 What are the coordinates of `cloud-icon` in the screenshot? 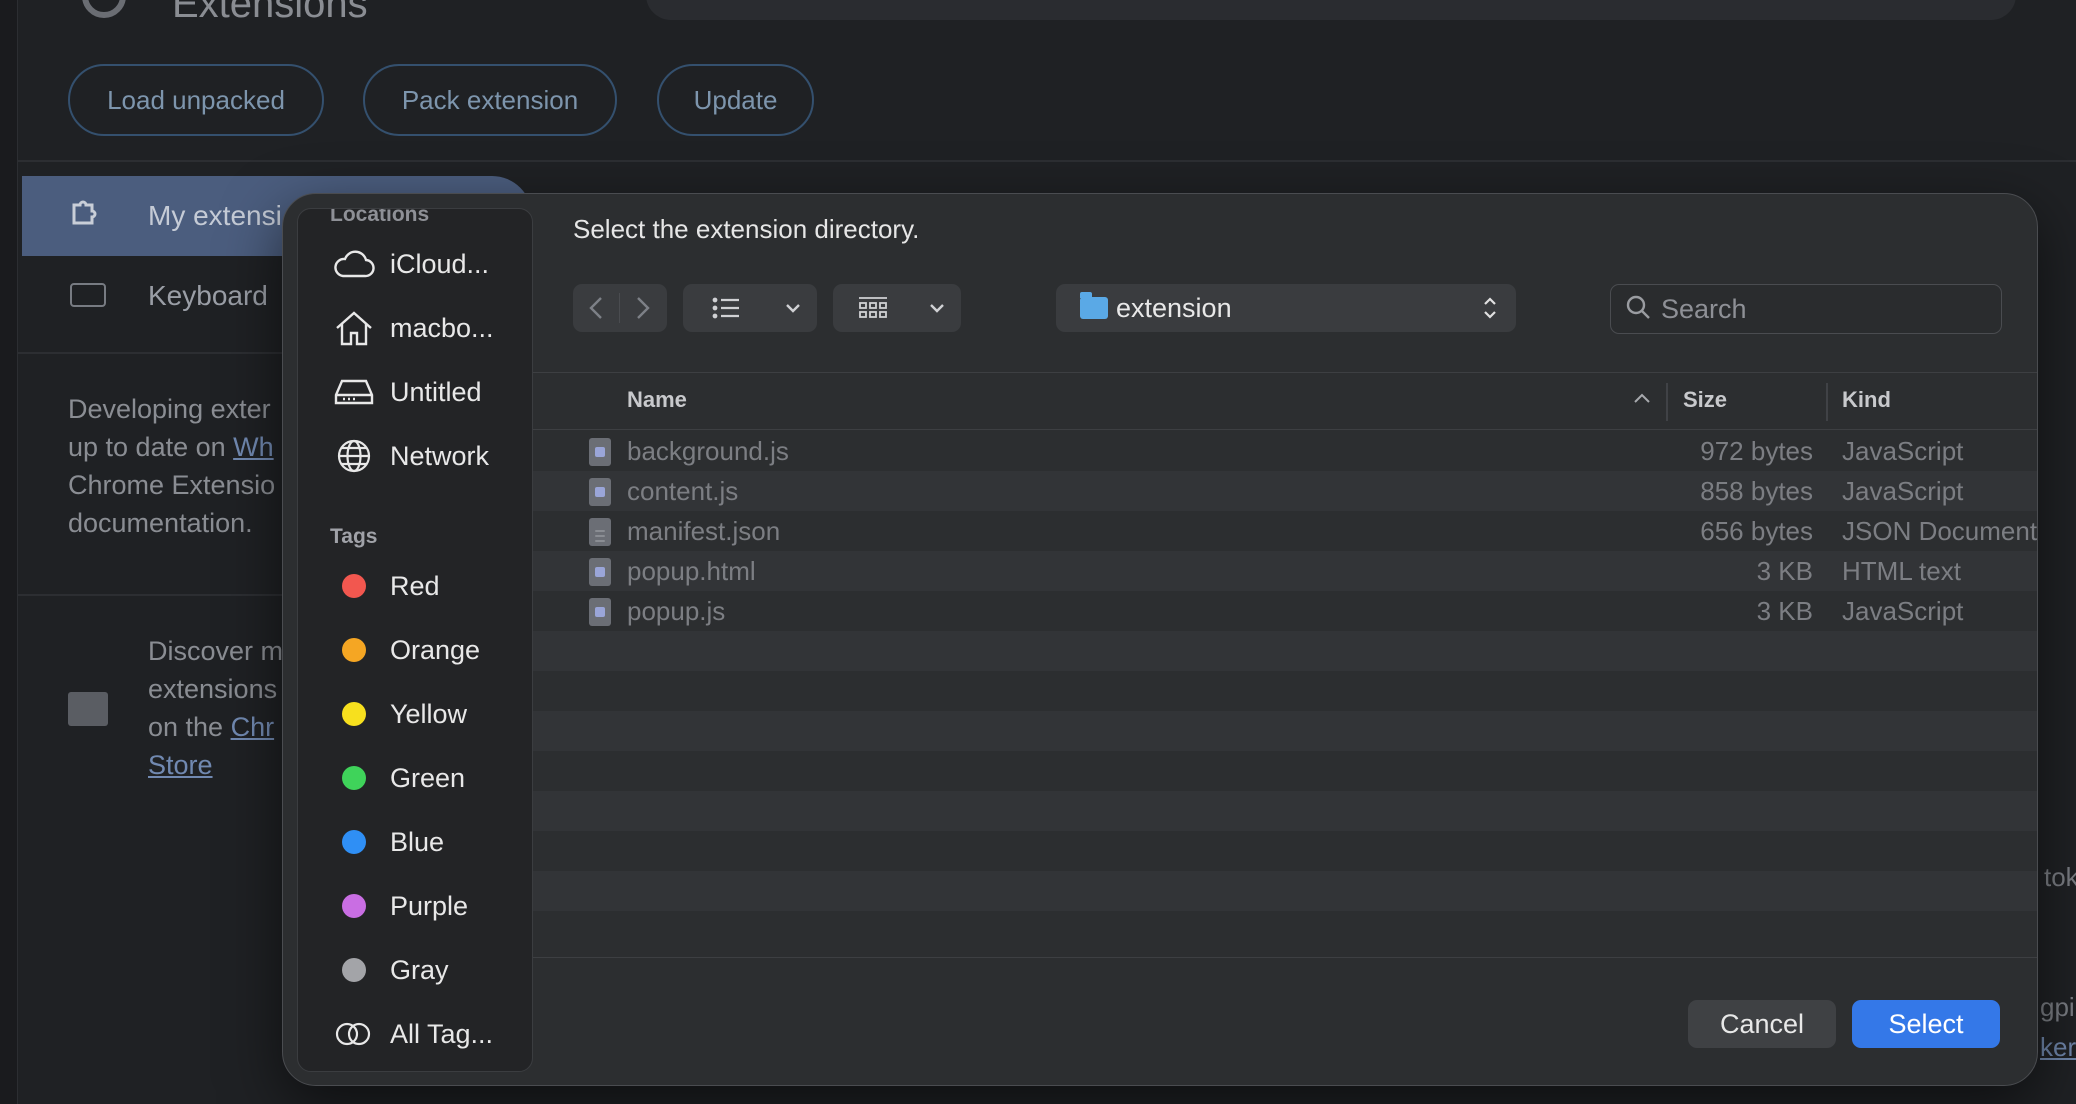 It's located at (354, 264).